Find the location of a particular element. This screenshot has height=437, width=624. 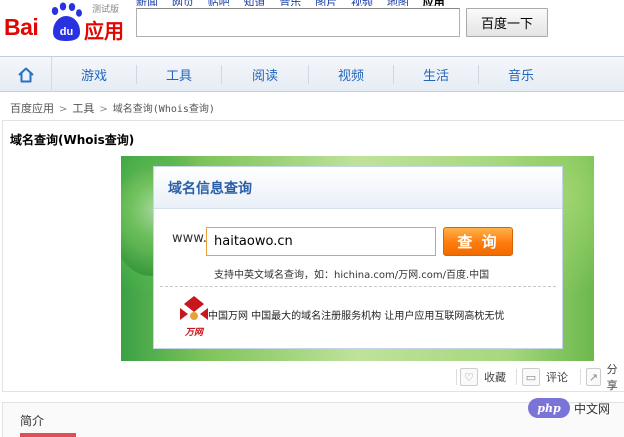

baidu-app-logo: Bai du 应用 测试版 is located at coordinates (68, 26).